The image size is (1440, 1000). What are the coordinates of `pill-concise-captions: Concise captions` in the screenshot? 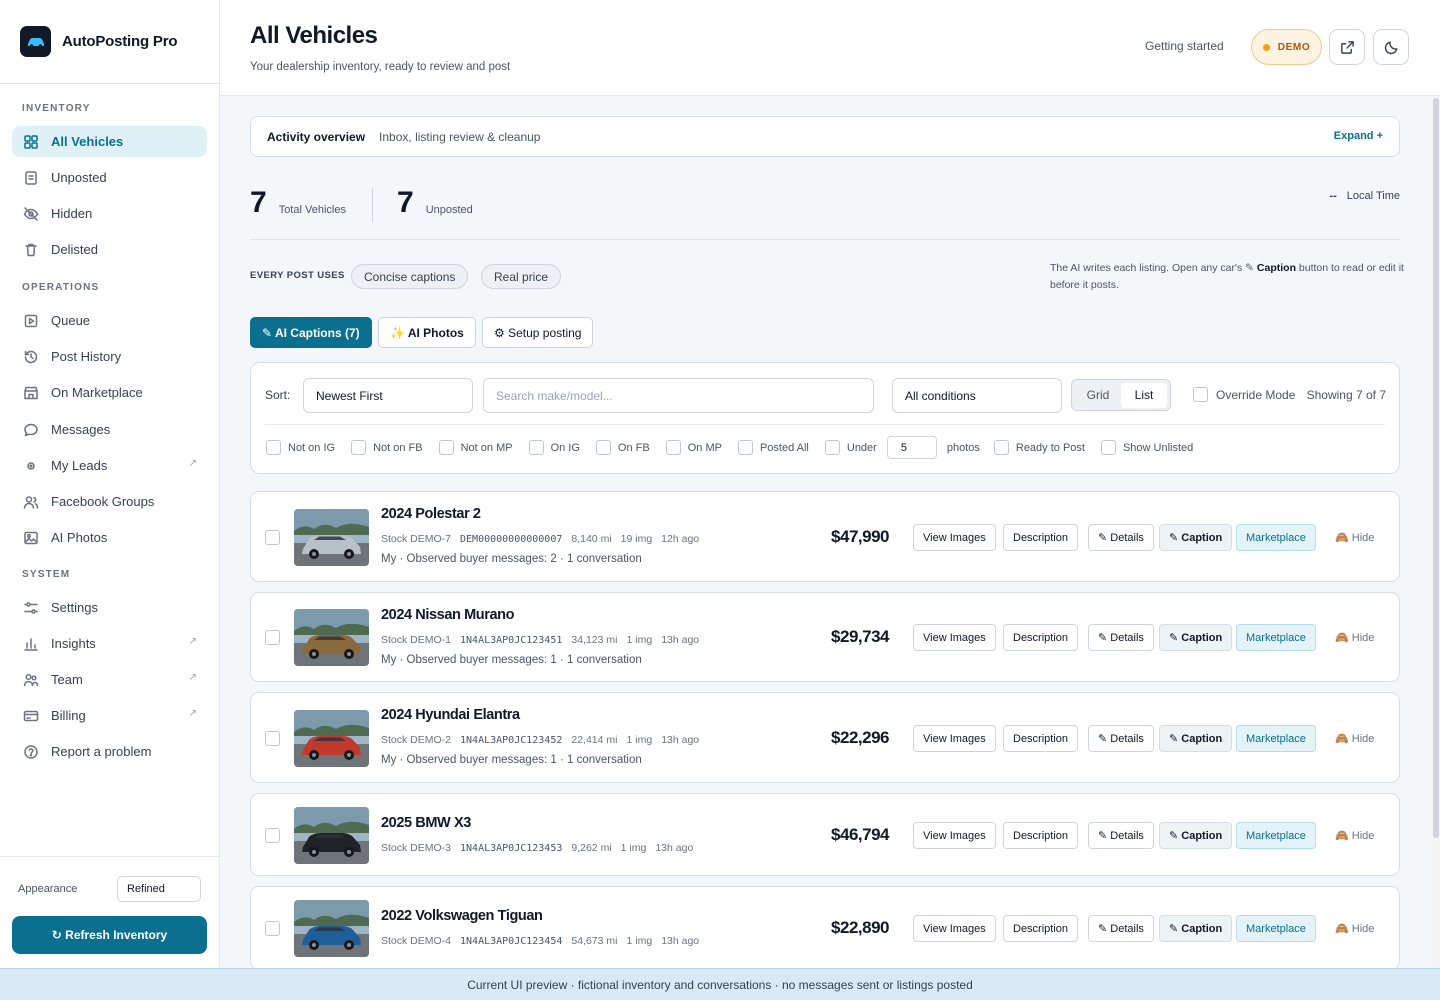 It's located at (410, 276).